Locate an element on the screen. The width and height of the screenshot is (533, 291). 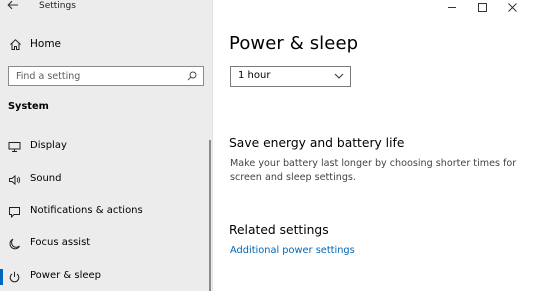
search-icon is located at coordinates (192, 76).